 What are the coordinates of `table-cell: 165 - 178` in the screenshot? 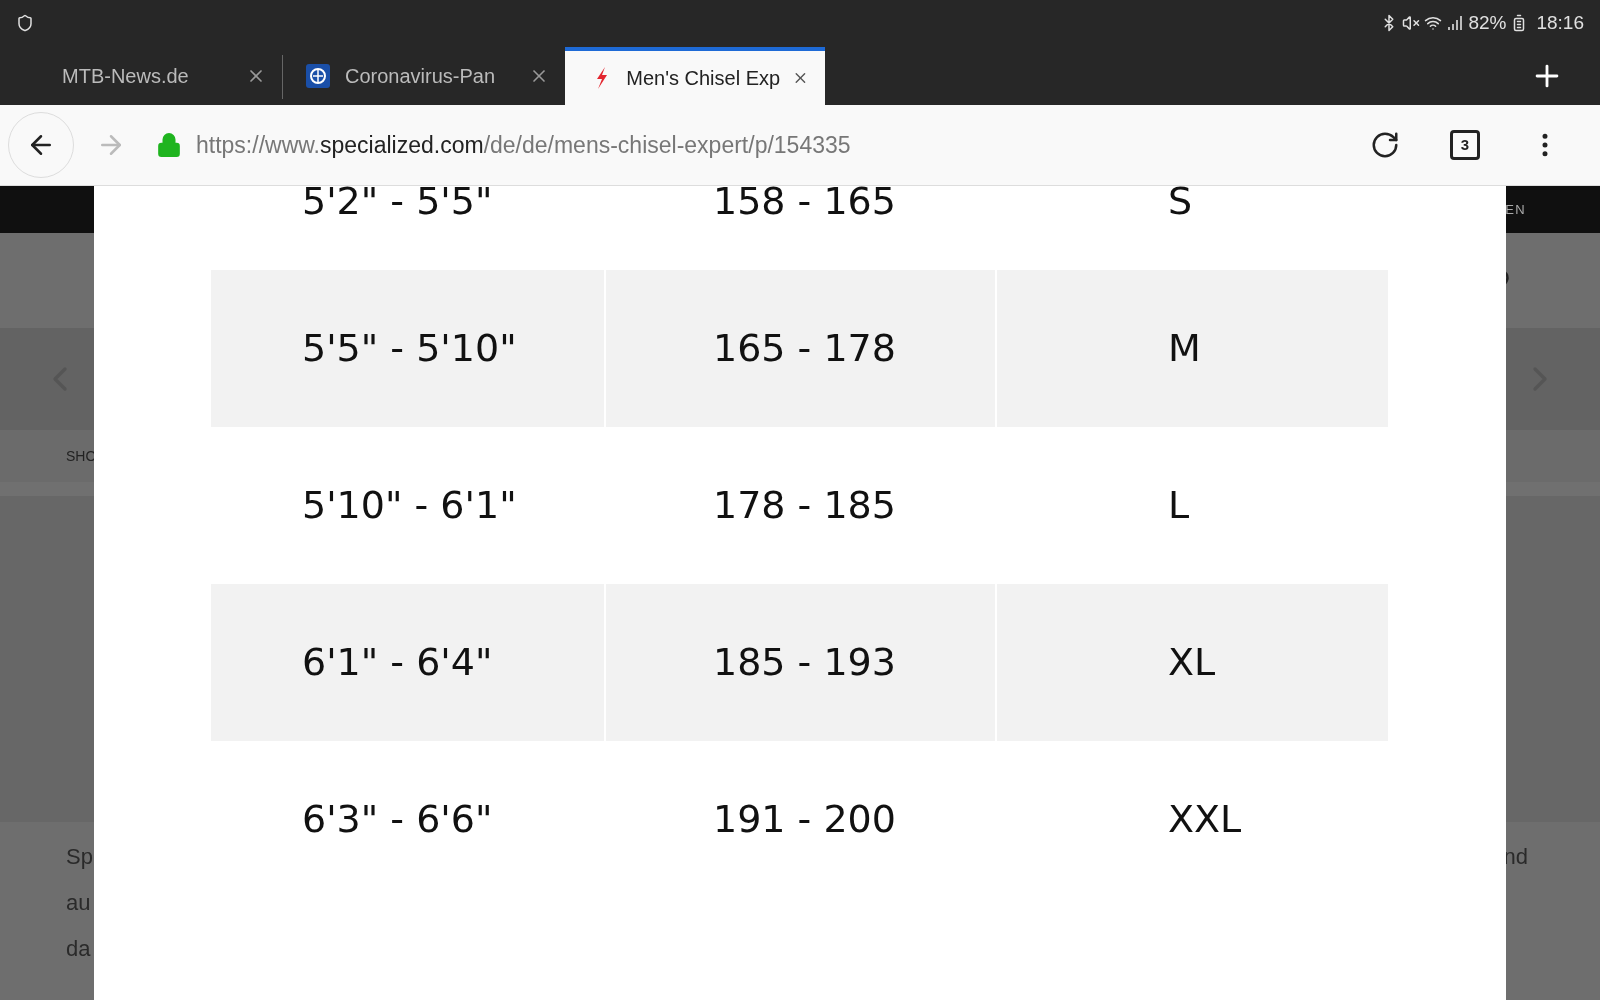 It's located at (800, 348).